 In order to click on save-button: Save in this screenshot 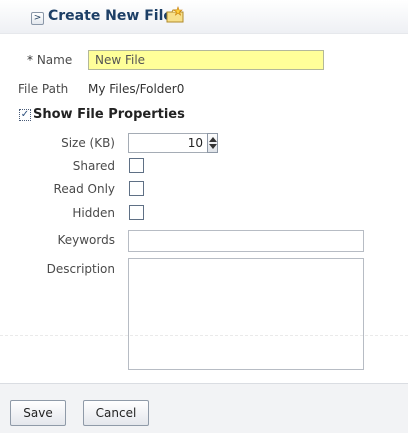, I will do `click(38, 413)`.